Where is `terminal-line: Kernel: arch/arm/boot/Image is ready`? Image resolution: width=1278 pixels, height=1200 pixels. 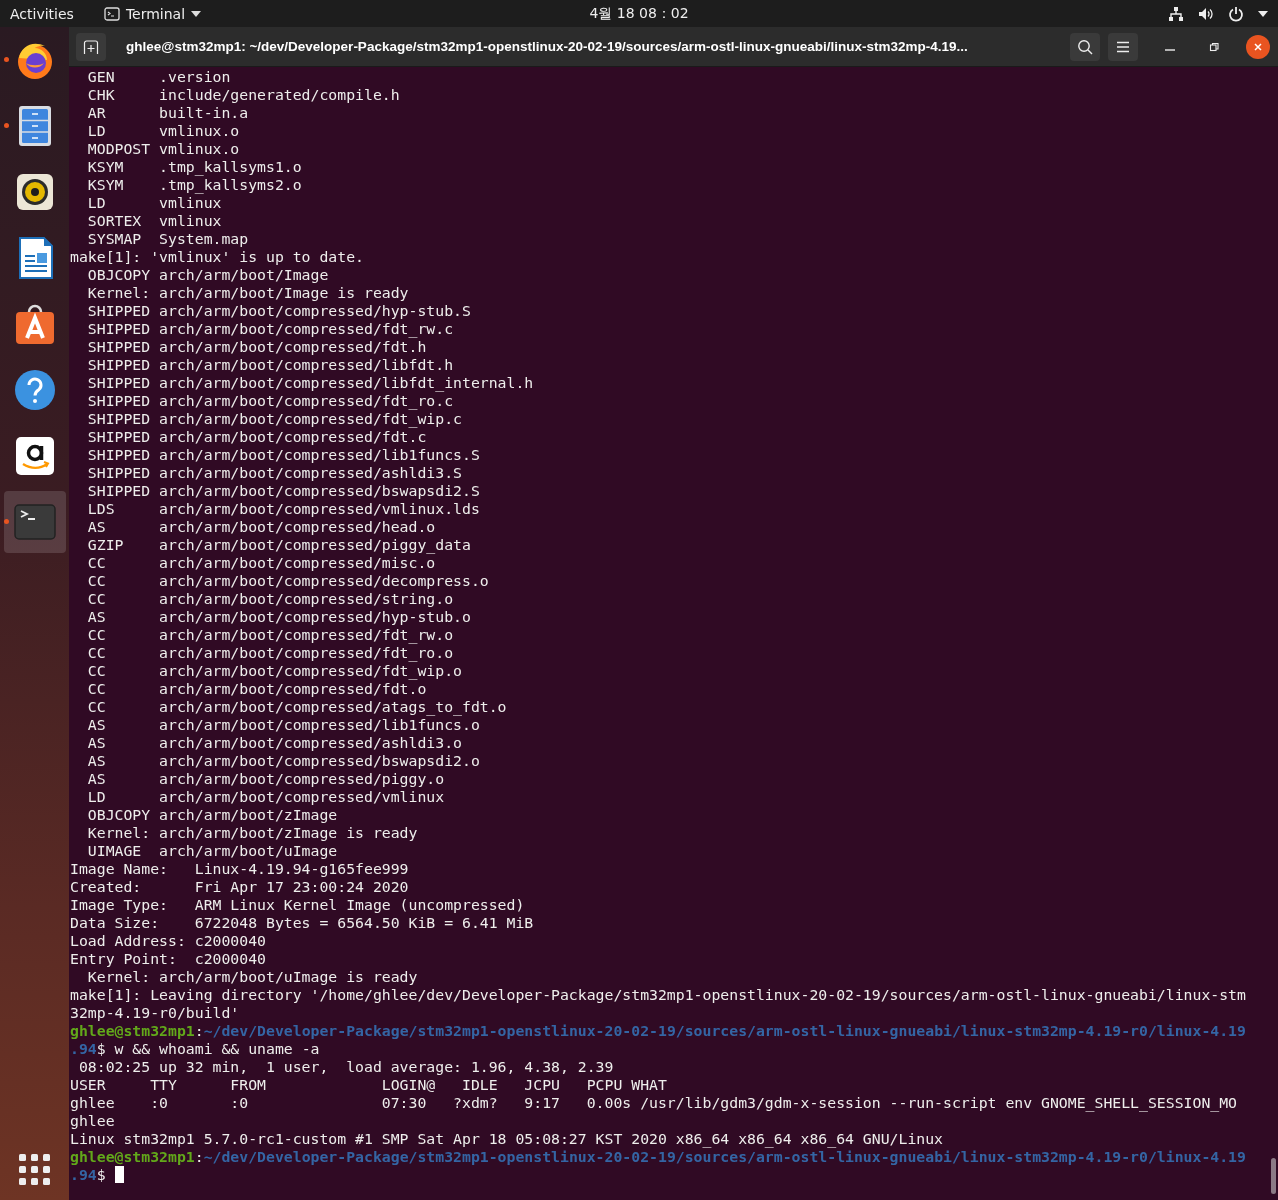 terminal-line: Kernel: arch/arm/boot/Image is ready is located at coordinates (247, 292).